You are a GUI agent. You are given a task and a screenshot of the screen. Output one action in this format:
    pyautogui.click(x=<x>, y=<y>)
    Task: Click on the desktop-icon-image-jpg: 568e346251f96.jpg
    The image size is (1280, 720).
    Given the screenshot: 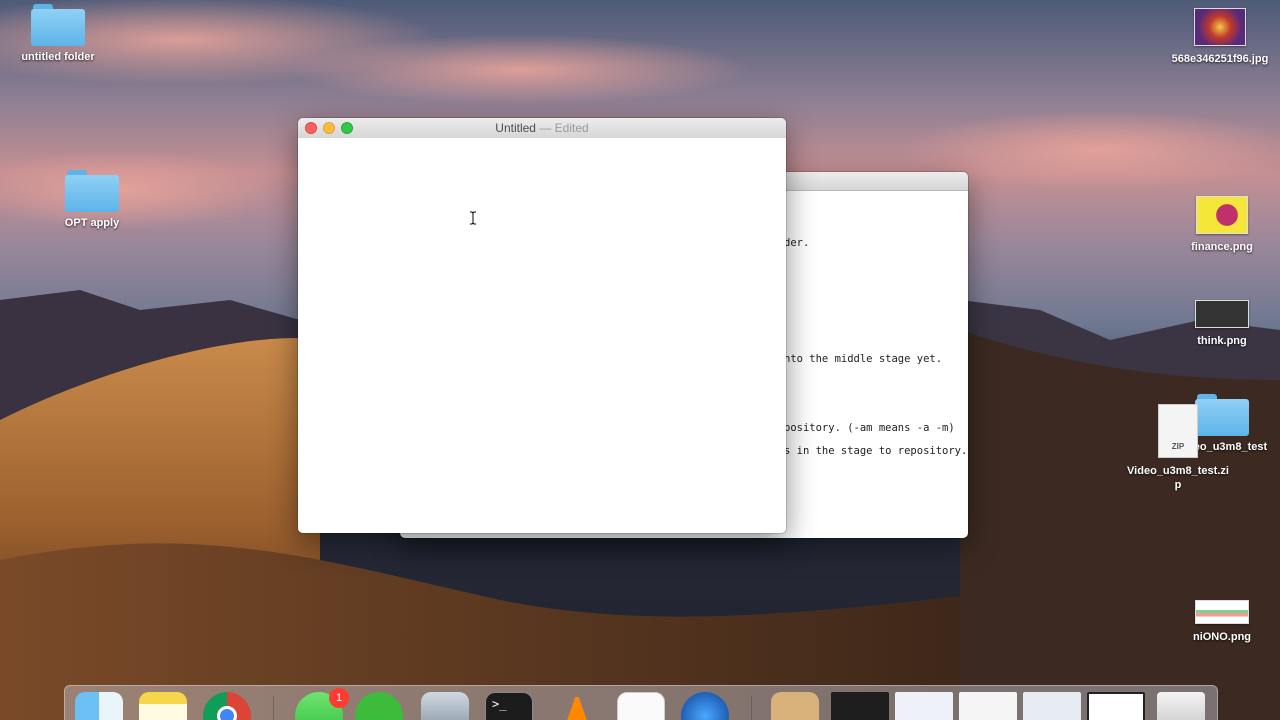 What is the action you would take?
    pyautogui.click(x=1220, y=37)
    